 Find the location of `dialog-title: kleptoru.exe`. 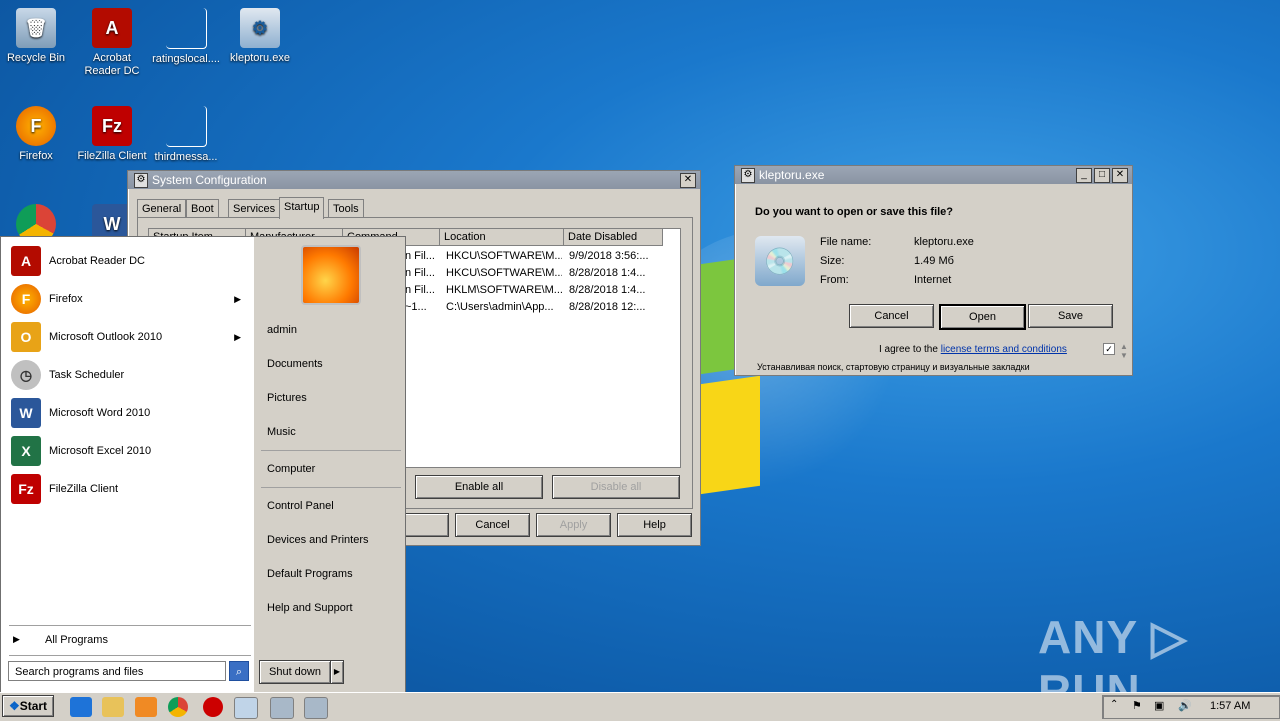

dialog-title: kleptoru.exe is located at coordinates (792, 175).